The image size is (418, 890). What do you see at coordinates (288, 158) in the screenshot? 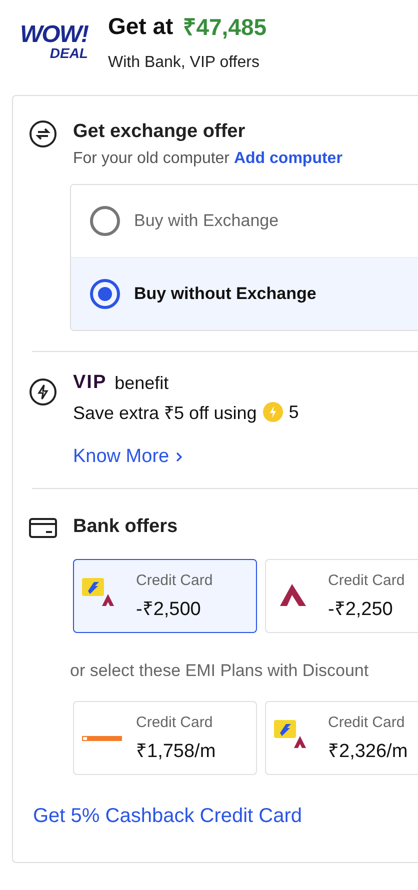
I see `add-computer-link: Add computer` at bounding box center [288, 158].